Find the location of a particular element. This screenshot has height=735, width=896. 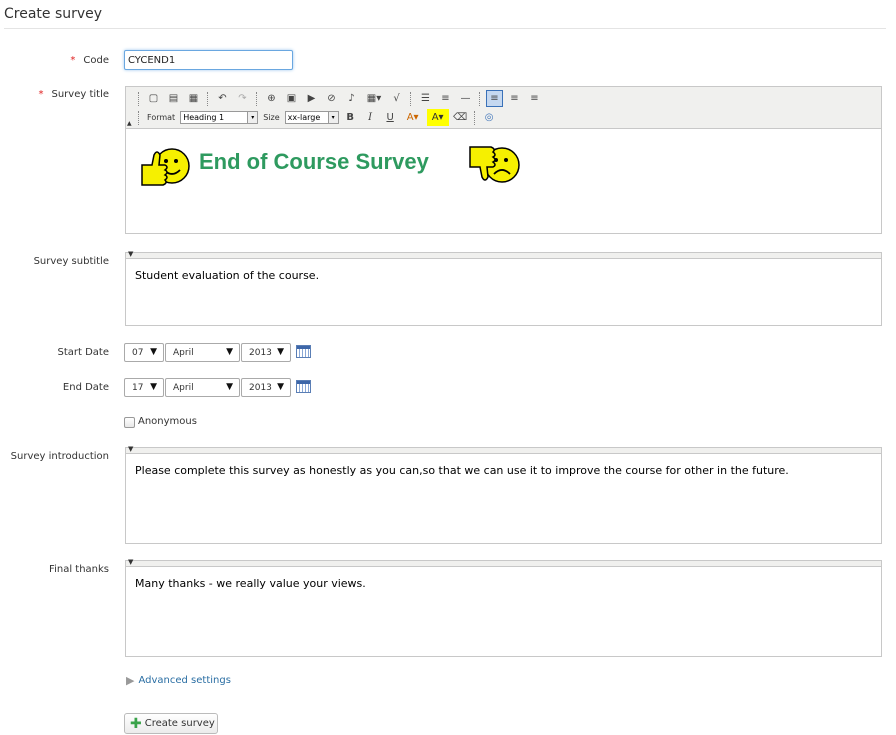

image-icon: ▣ is located at coordinates (291, 98).